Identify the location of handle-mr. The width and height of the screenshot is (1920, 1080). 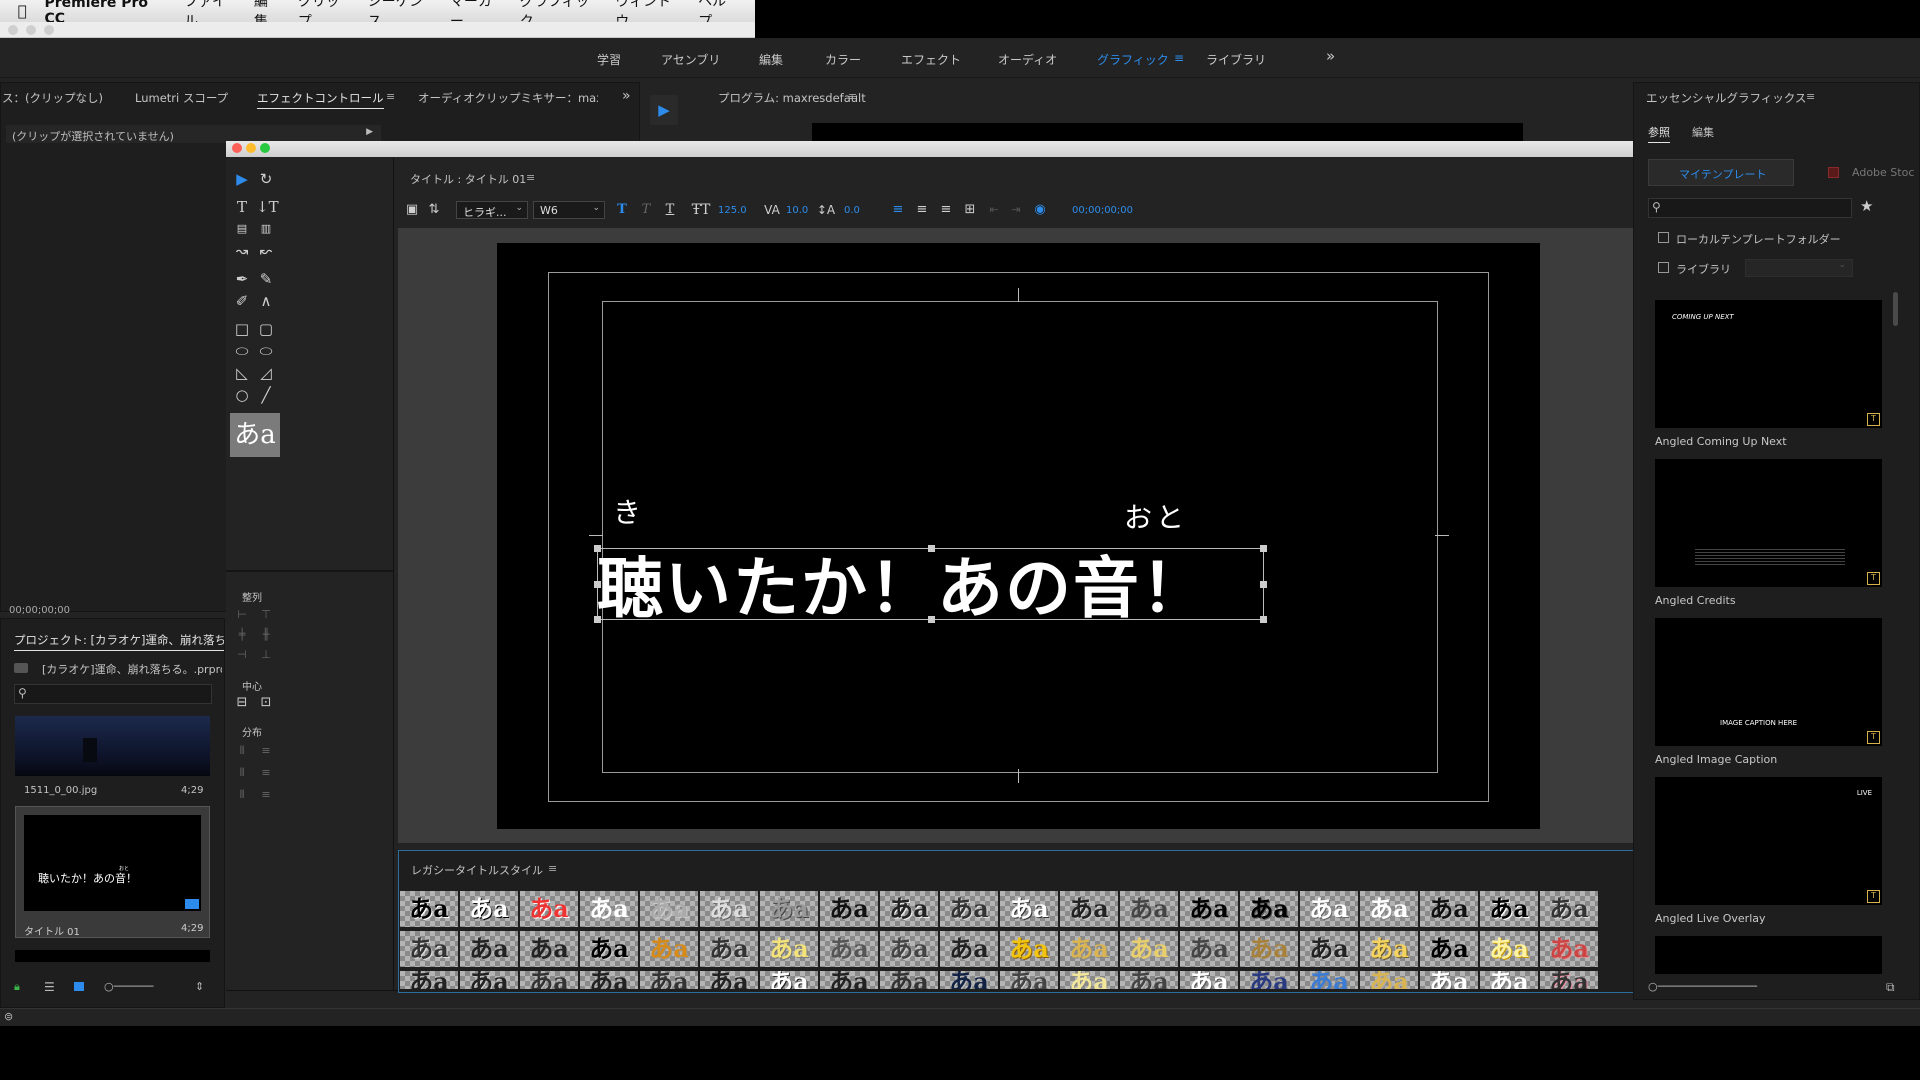
(1263, 584).